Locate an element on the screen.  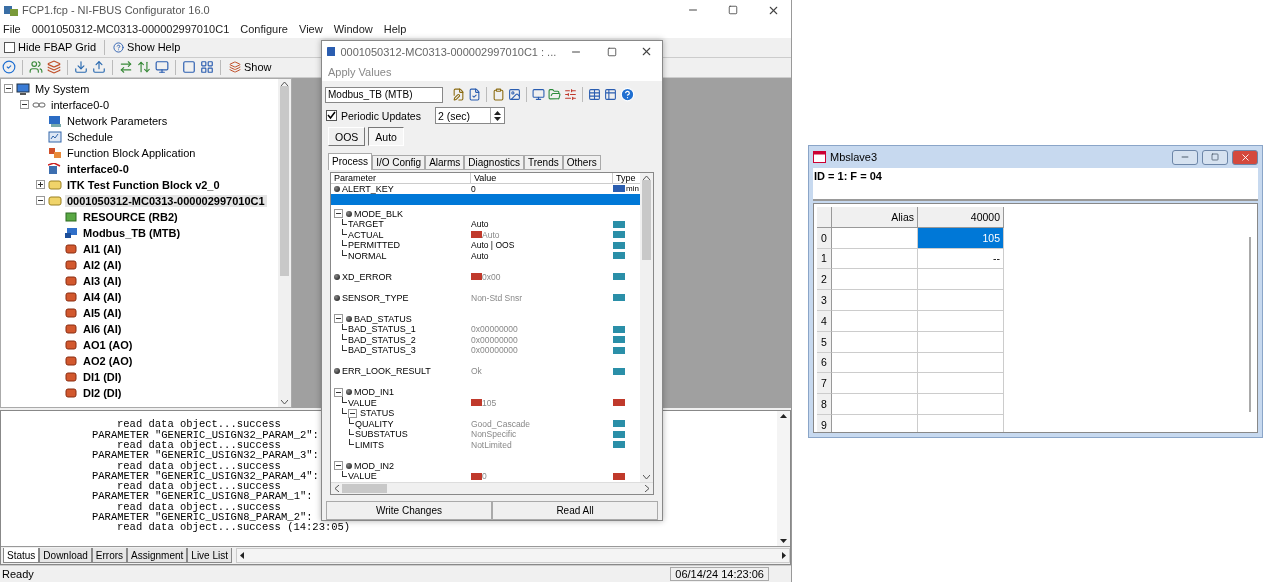
table-cell: -- is located at coordinates (961, 259).